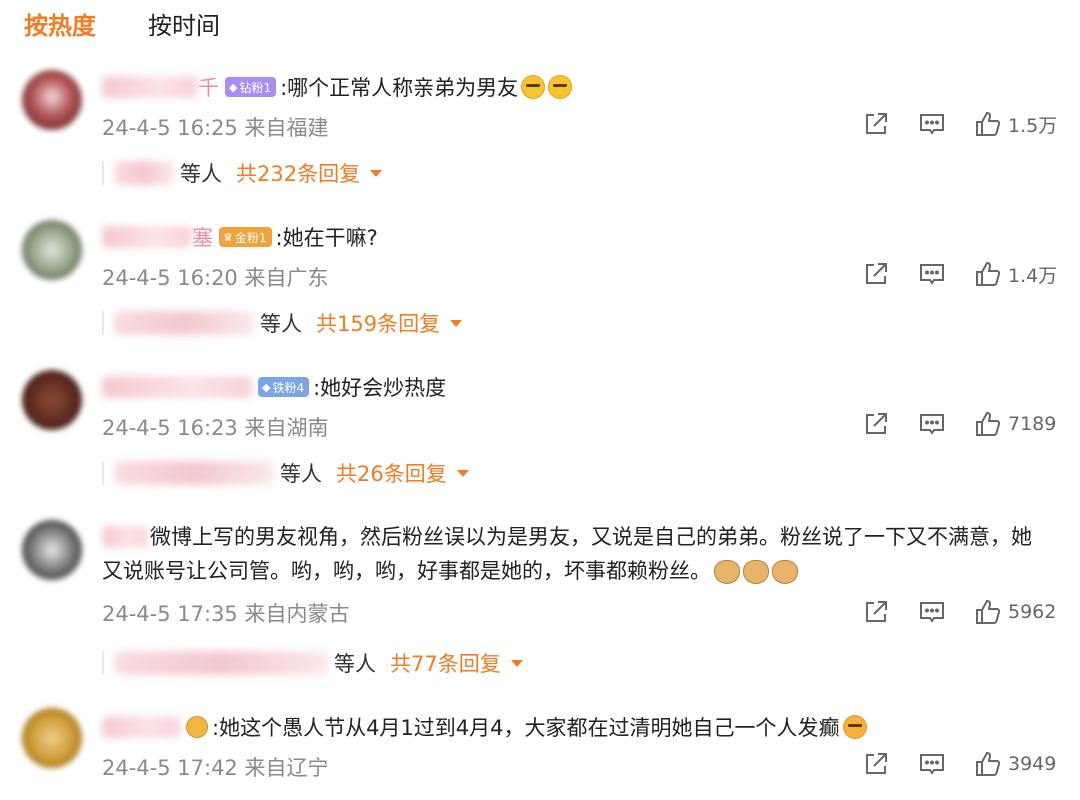  I want to click on comment-meta: 24-4-5 17:42 来自辽宁, so click(215, 767).